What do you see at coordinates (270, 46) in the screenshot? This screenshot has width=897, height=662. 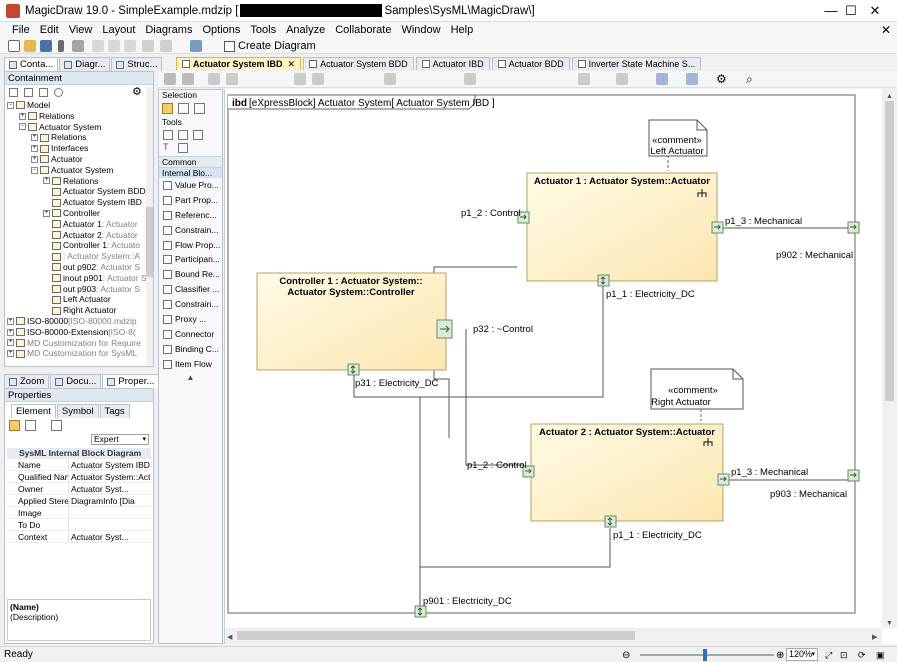 I see `create-diagram-button: Create Diagram` at bounding box center [270, 46].